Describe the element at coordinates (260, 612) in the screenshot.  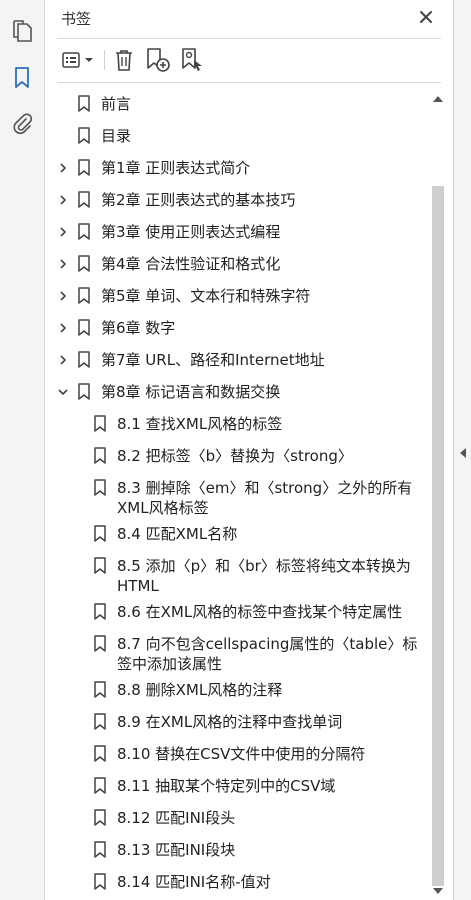
I see `bookmark-label: 8.6 在XML风格的标签中查找某个特定属性` at that location.